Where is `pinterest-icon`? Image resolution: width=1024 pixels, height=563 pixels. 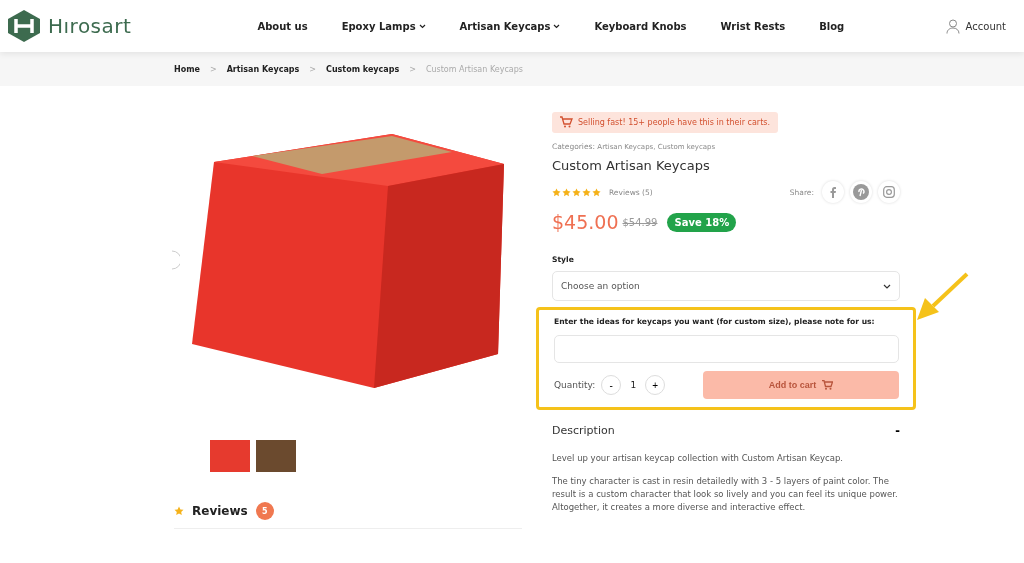
pinterest-icon is located at coordinates (861, 192).